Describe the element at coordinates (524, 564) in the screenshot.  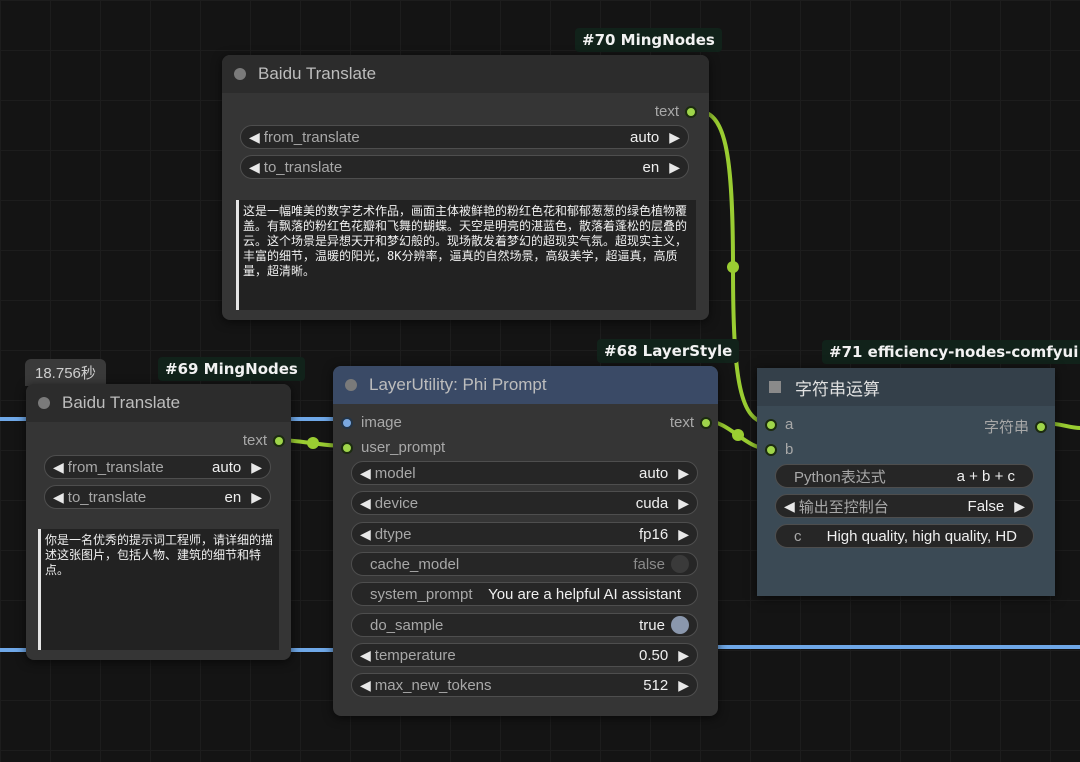
I see `cache-model-toggle: cache_model false` at that location.